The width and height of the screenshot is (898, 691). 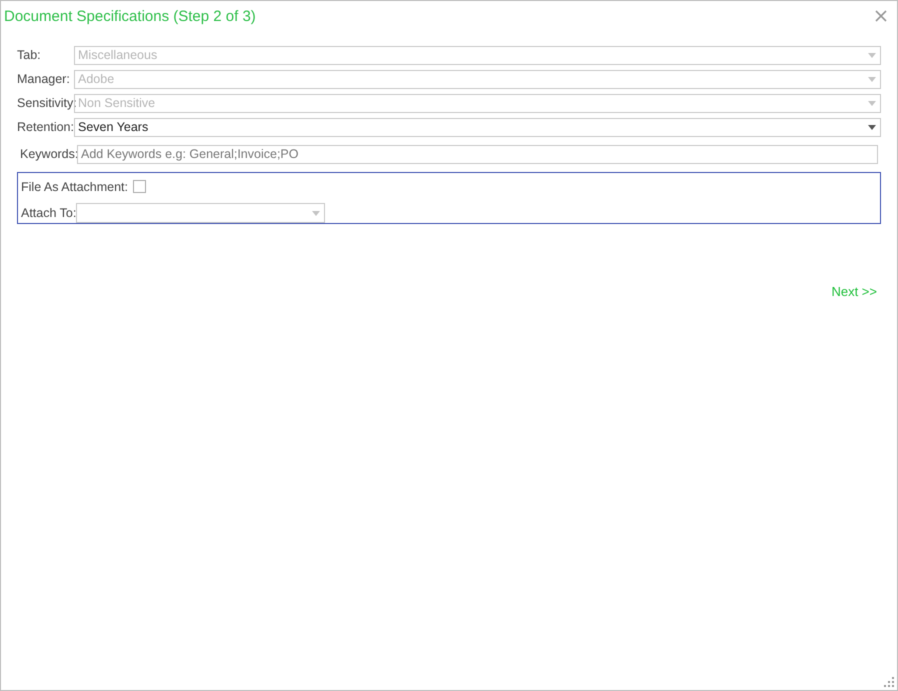 I want to click on field-label: Sensitivity:, so click(x=45, y=103).